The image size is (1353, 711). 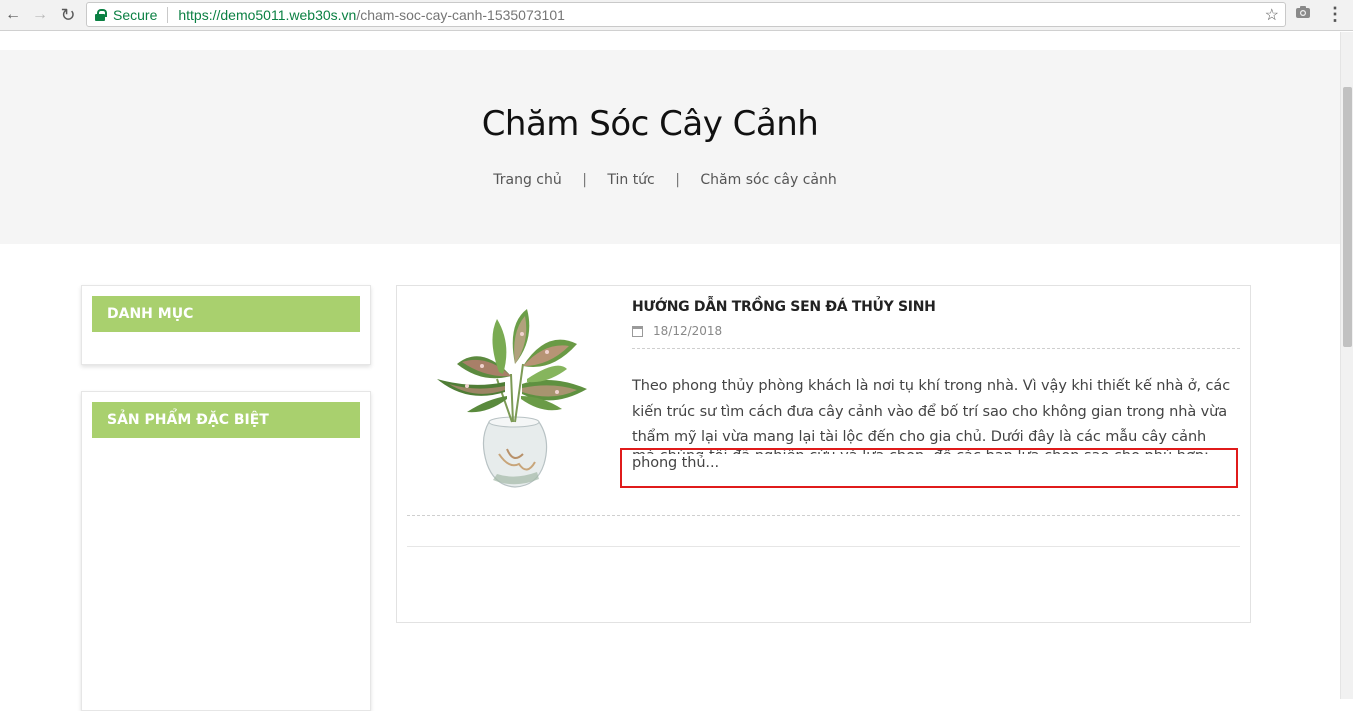 What do you see at coordinates (101, 15) in the screenshot?
I see `lock-icon` at bounding box center [101, 15].